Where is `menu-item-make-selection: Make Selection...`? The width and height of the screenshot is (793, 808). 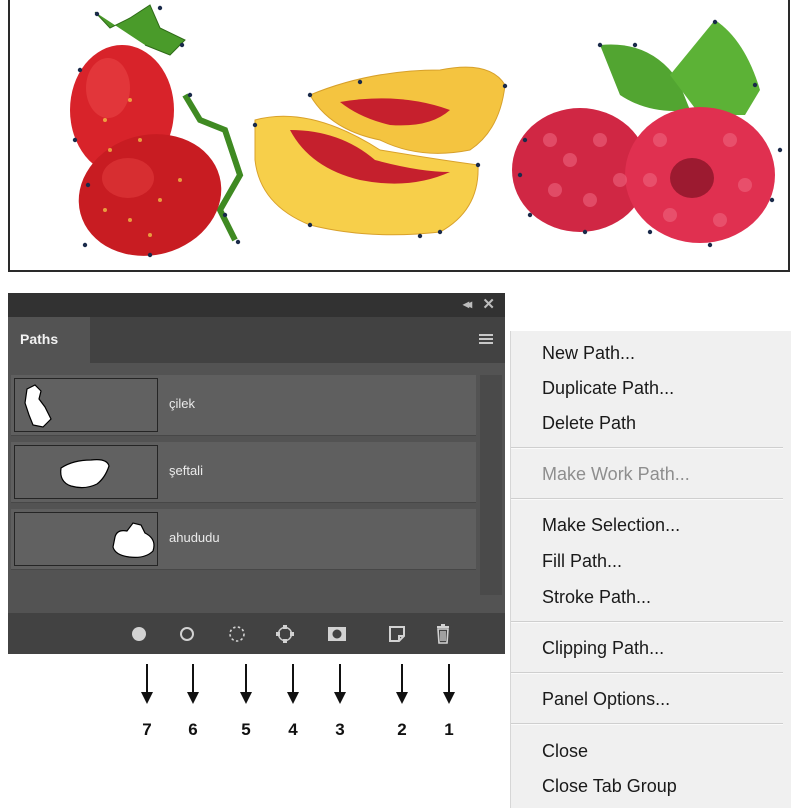
menu-item-make-selection: Make Selection... is located at coordinates (611, 525).